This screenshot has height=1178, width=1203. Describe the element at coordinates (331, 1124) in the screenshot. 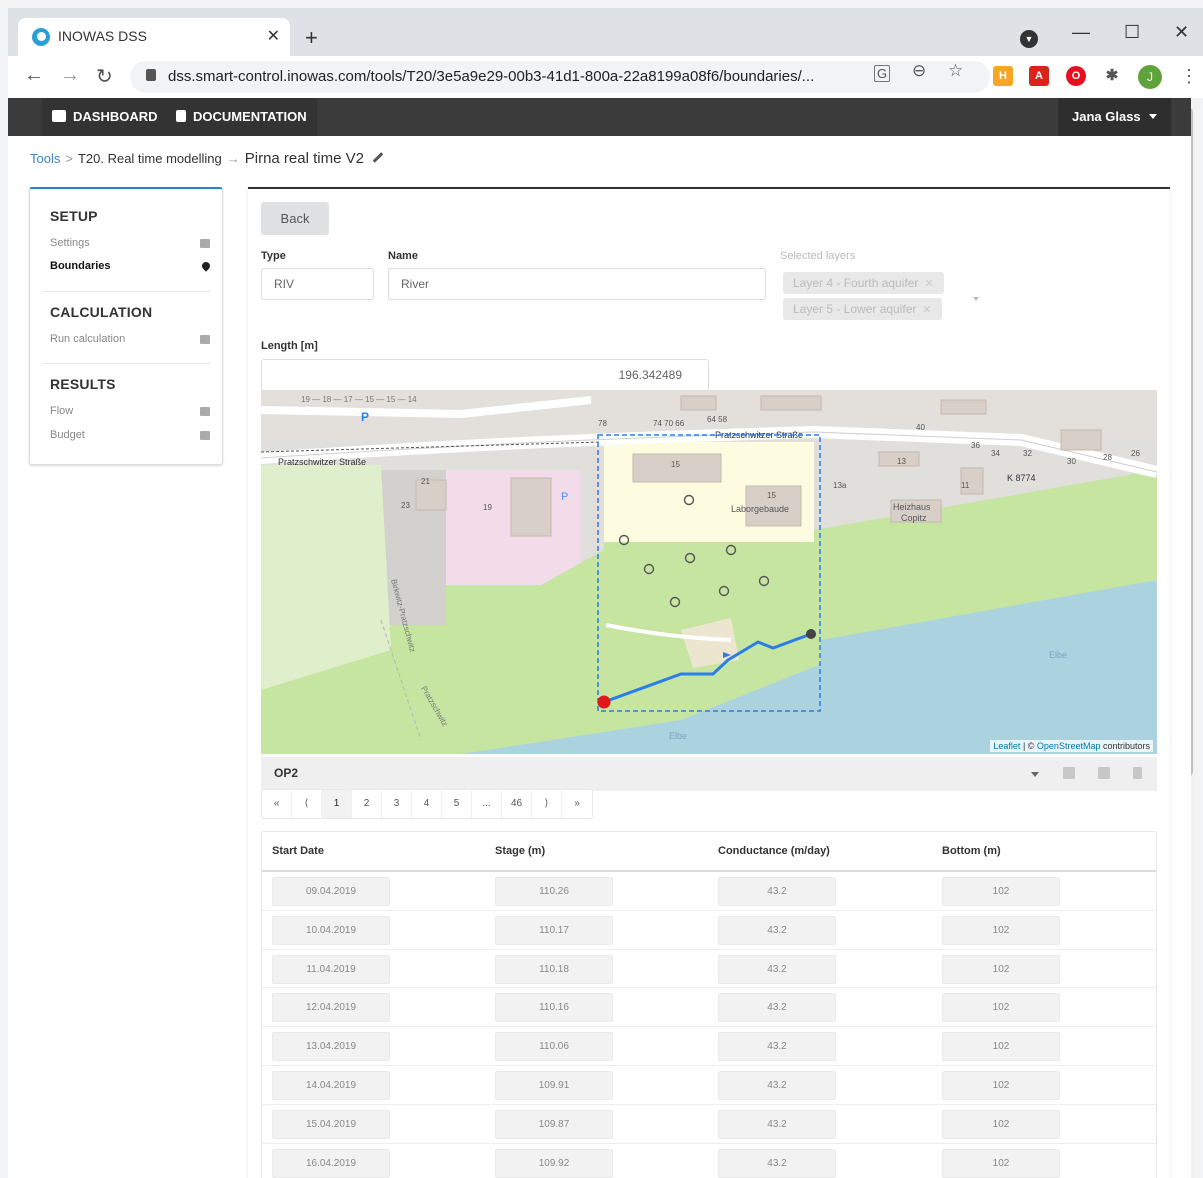

I see `start-date-cell: 15.04.2019` at that location.